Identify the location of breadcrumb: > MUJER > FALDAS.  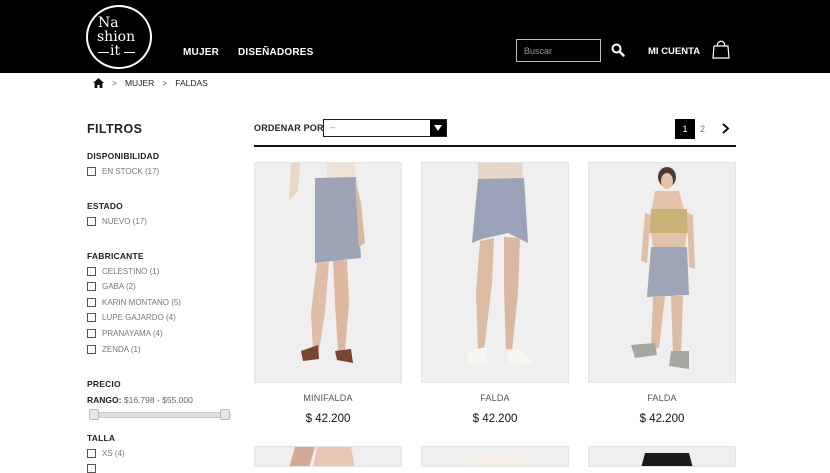
(150, 83).